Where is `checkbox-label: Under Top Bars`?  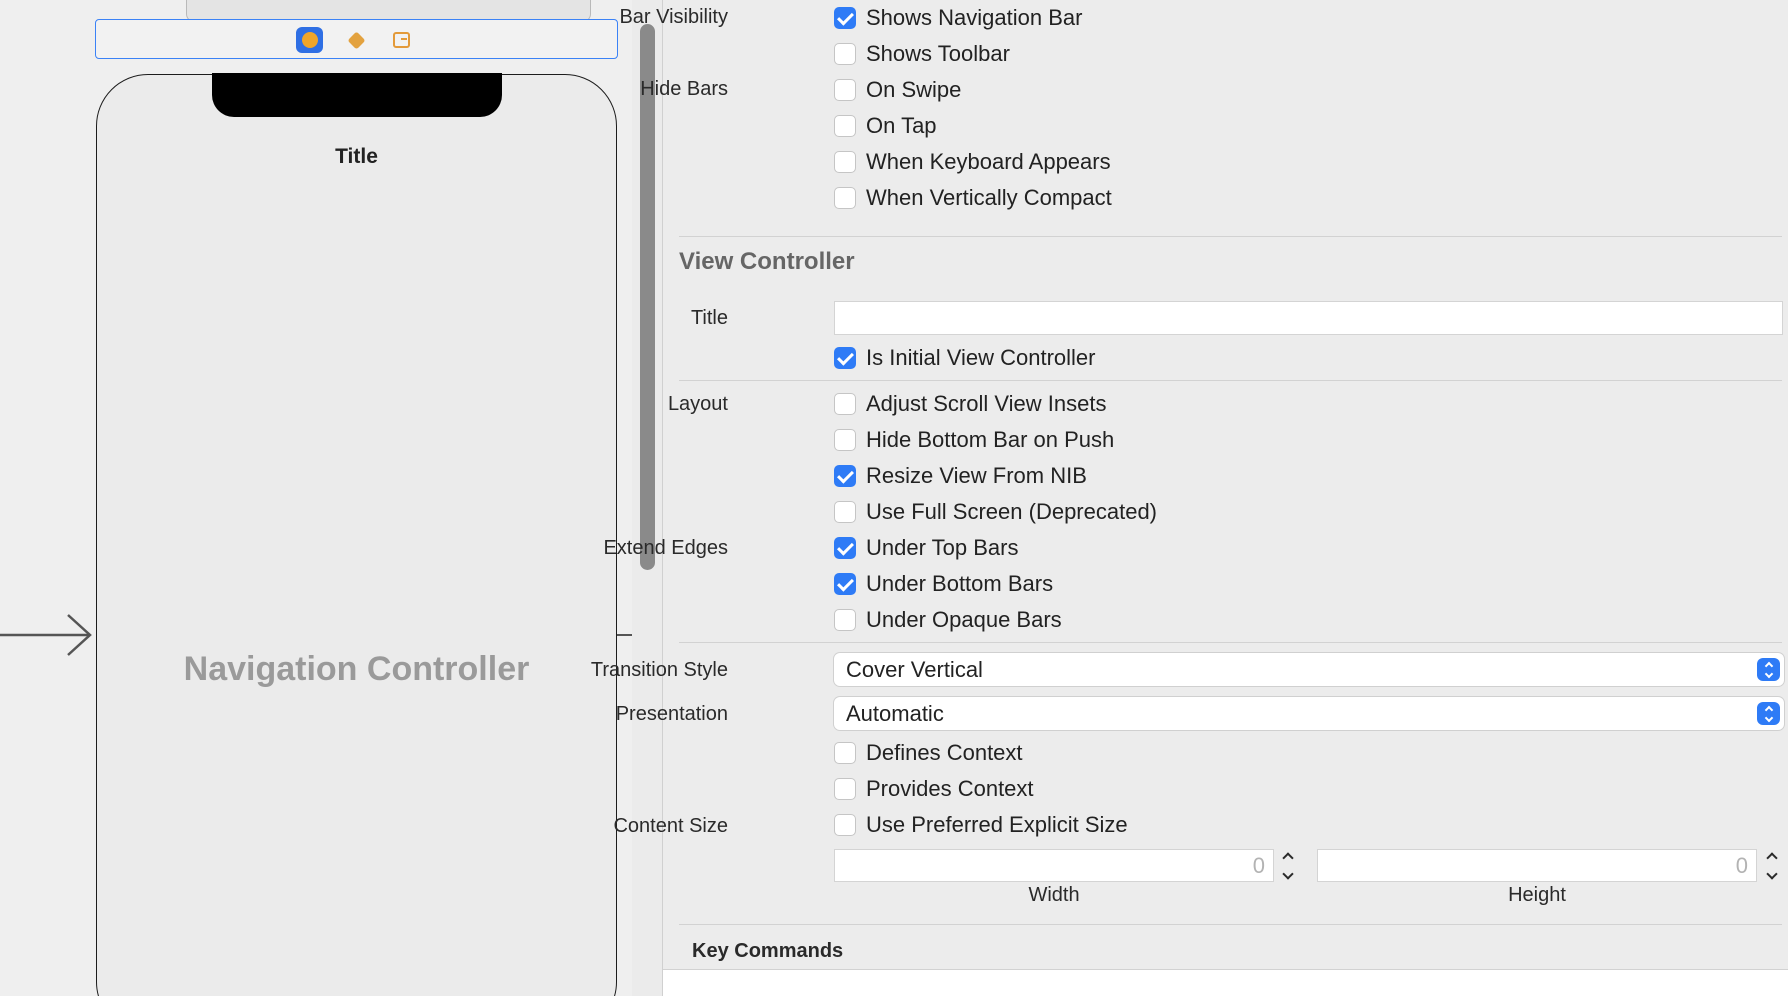
checkbox-label: Under Top Bars is located at coordinates (942, 547).